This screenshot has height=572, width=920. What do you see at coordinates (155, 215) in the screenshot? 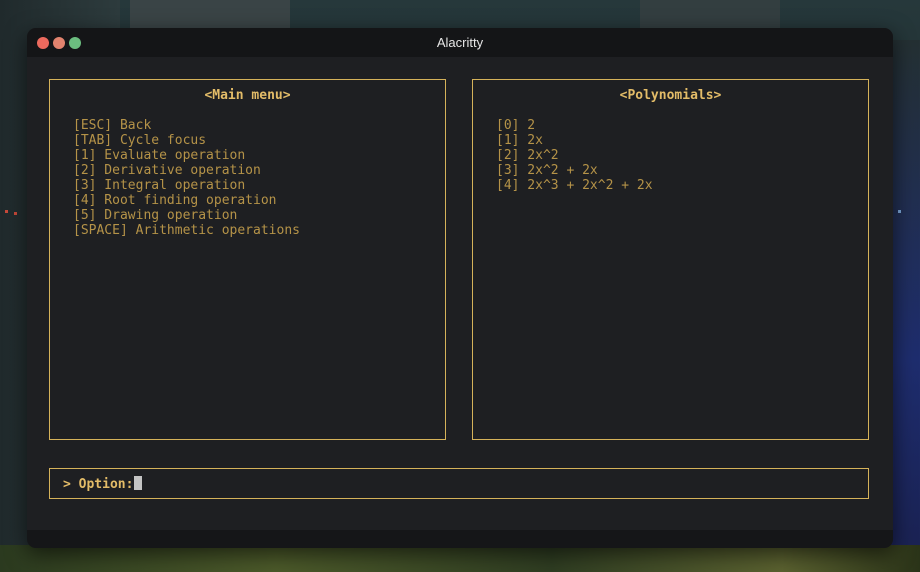
I see `menu-item-drawing: [5] Drawing operation` at bounding box center [155, 215].